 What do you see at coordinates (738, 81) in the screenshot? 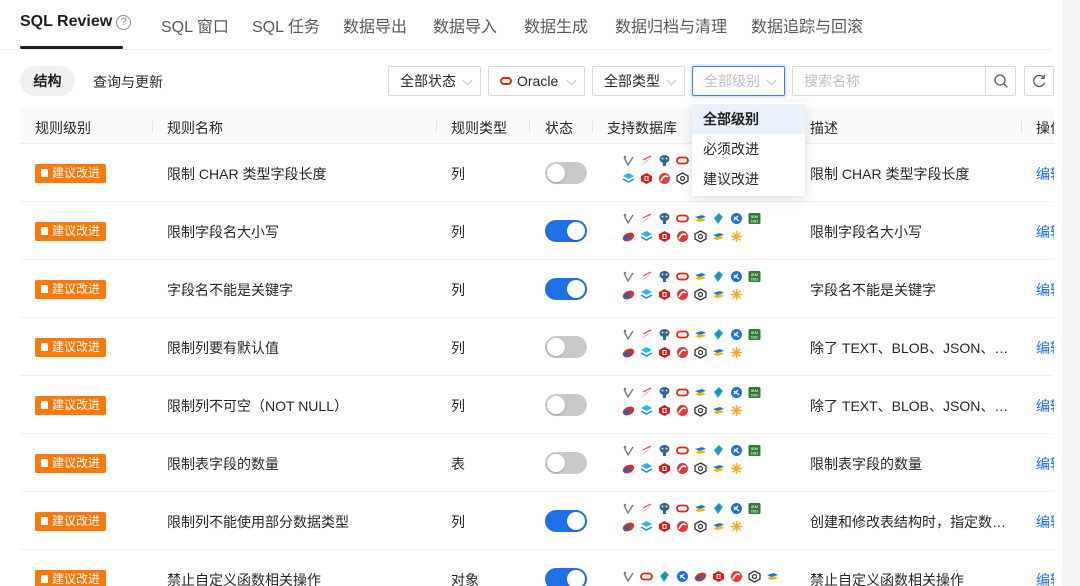
I see `level-filter-select: 全部级别` at bounding box center [738, 81].